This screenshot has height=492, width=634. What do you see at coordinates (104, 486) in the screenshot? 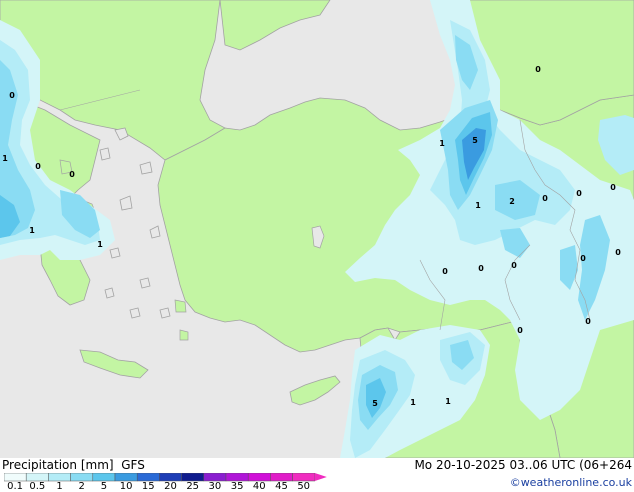
I see `colorbar-label: 5` at bounding box center [104, 486].